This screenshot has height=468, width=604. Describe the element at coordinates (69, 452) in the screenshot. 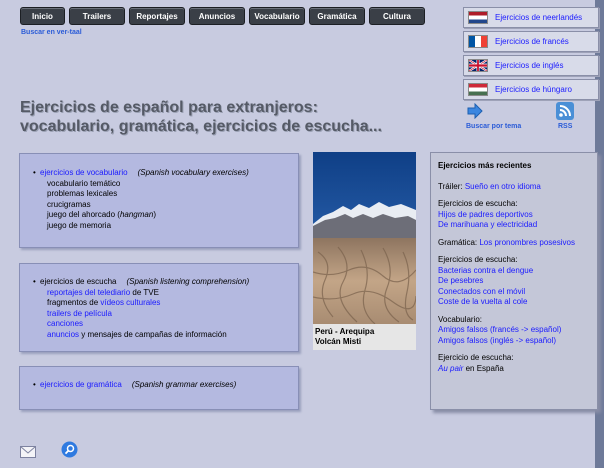

I see `search-icon` at that location.